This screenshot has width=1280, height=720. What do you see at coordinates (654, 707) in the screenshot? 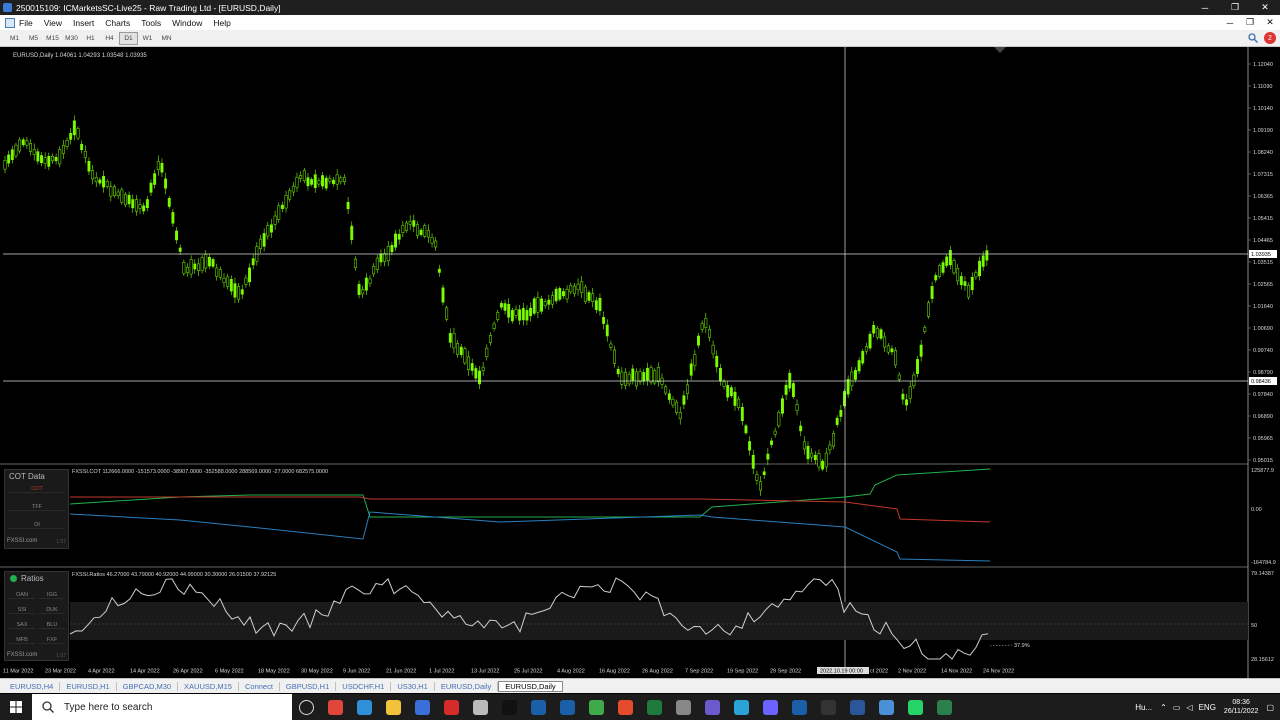
I see `excel-icon` at bounding box center [654, 707].